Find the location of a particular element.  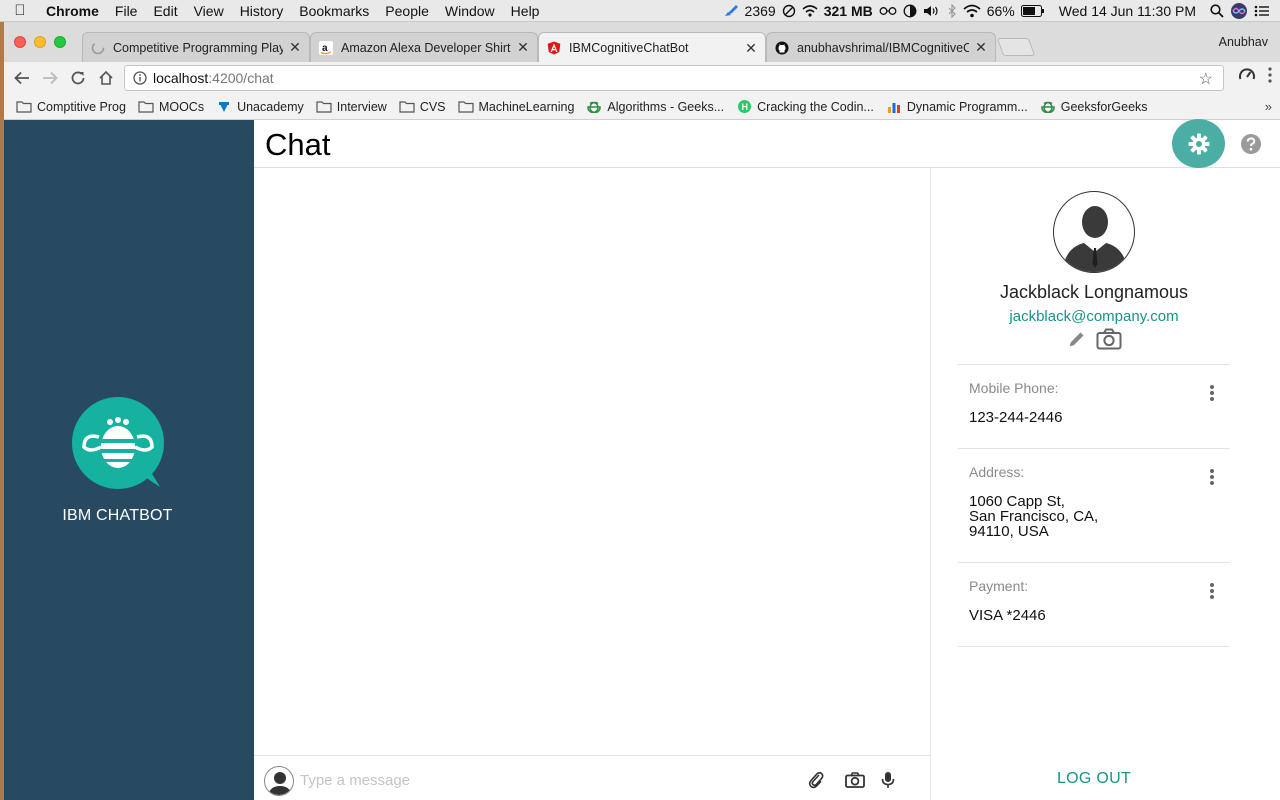

tab-competitive-programming: Competitive Programming Play ✕ is located at coordinates (196, 47).